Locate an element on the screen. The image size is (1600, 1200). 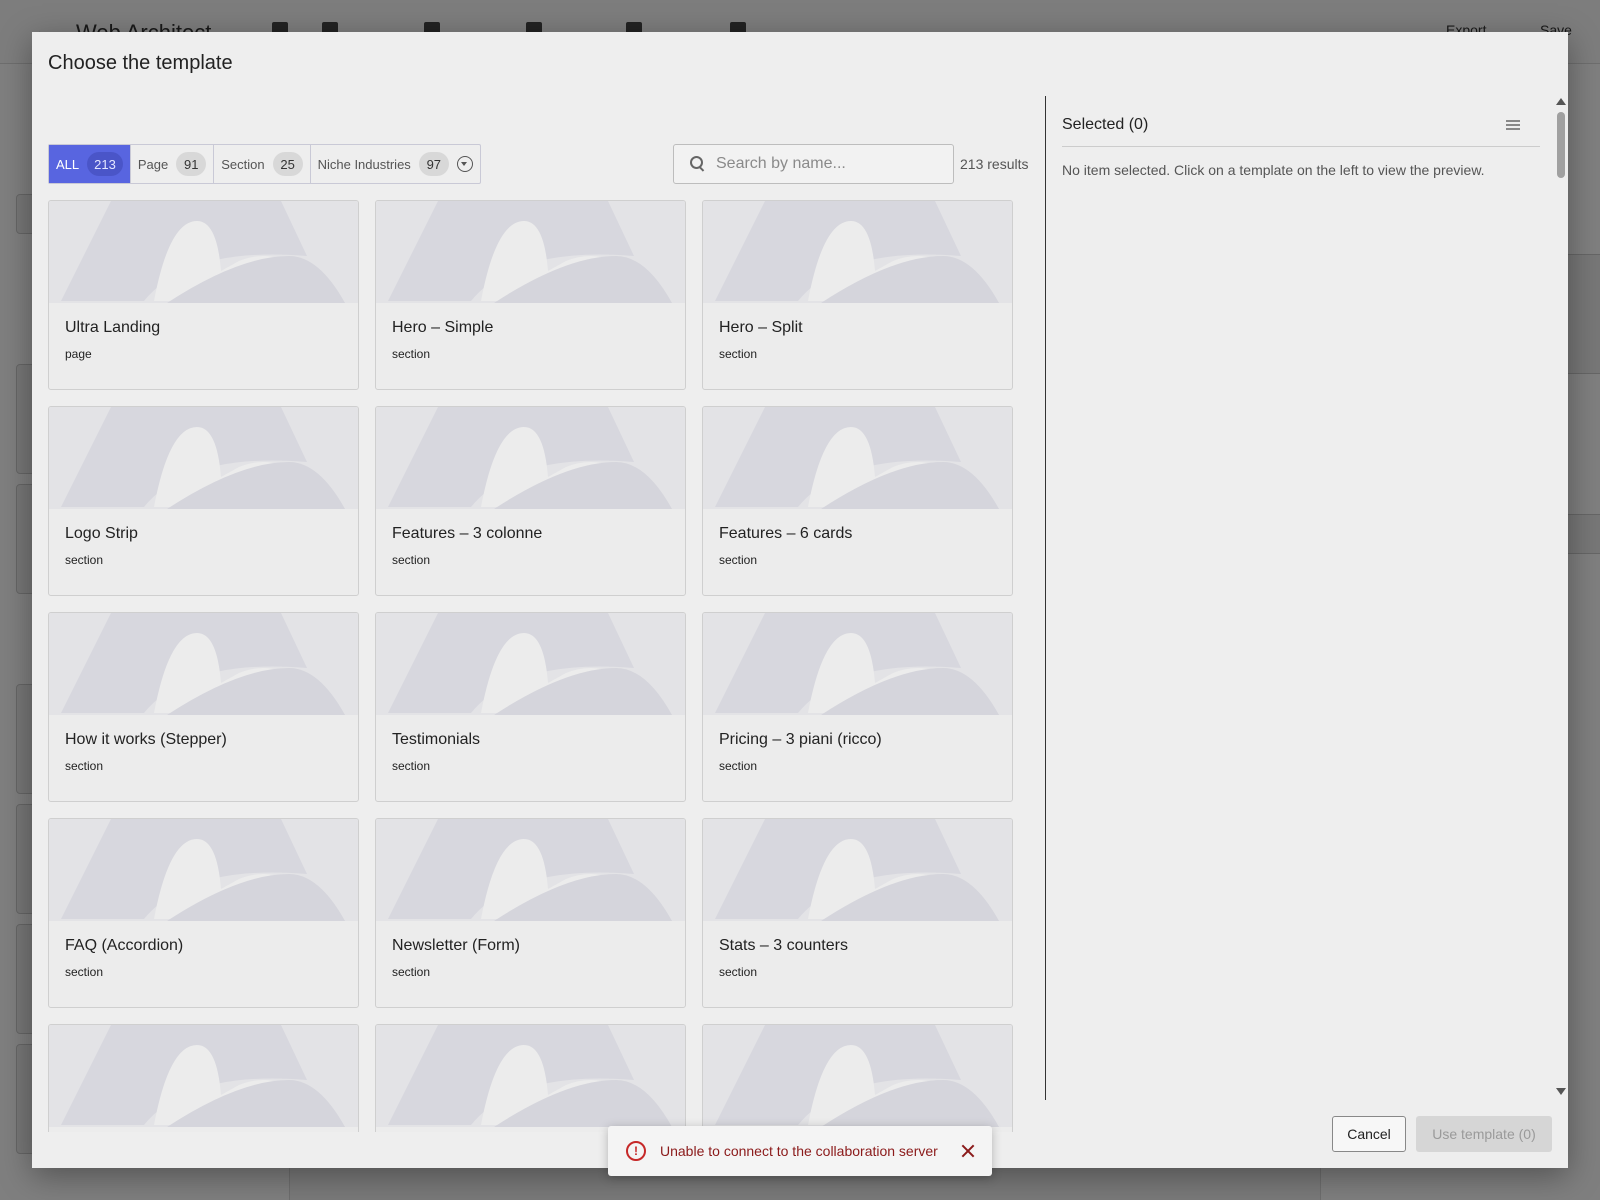
list-icon is located at coordinates (1513, 126).